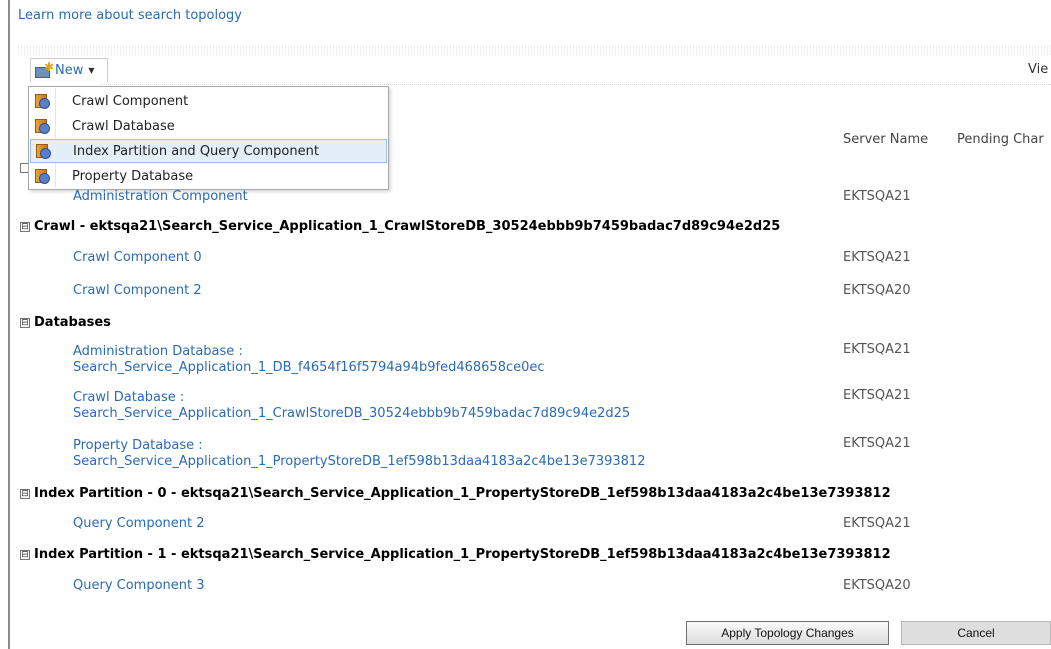 This screenshot has height=649, width=1051. What do you see at coordinates (9, 324) in the screenshot?
I see `left-border` at bounding box center [9, 324].